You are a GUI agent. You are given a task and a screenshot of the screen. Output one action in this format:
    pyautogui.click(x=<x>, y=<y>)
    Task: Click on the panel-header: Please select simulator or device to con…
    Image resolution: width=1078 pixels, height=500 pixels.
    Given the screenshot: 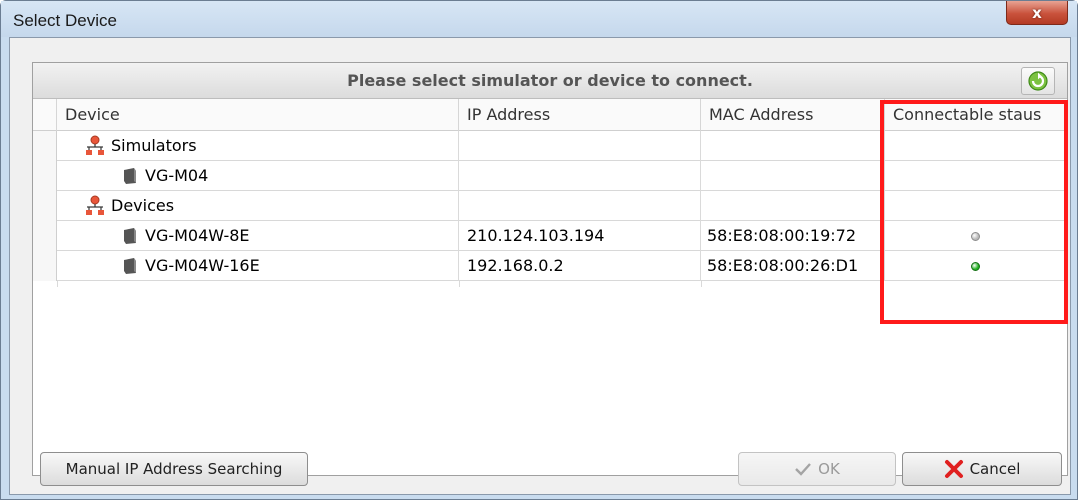 What is the action you would take?
    pyautogui.click(x=550, y=81)
    